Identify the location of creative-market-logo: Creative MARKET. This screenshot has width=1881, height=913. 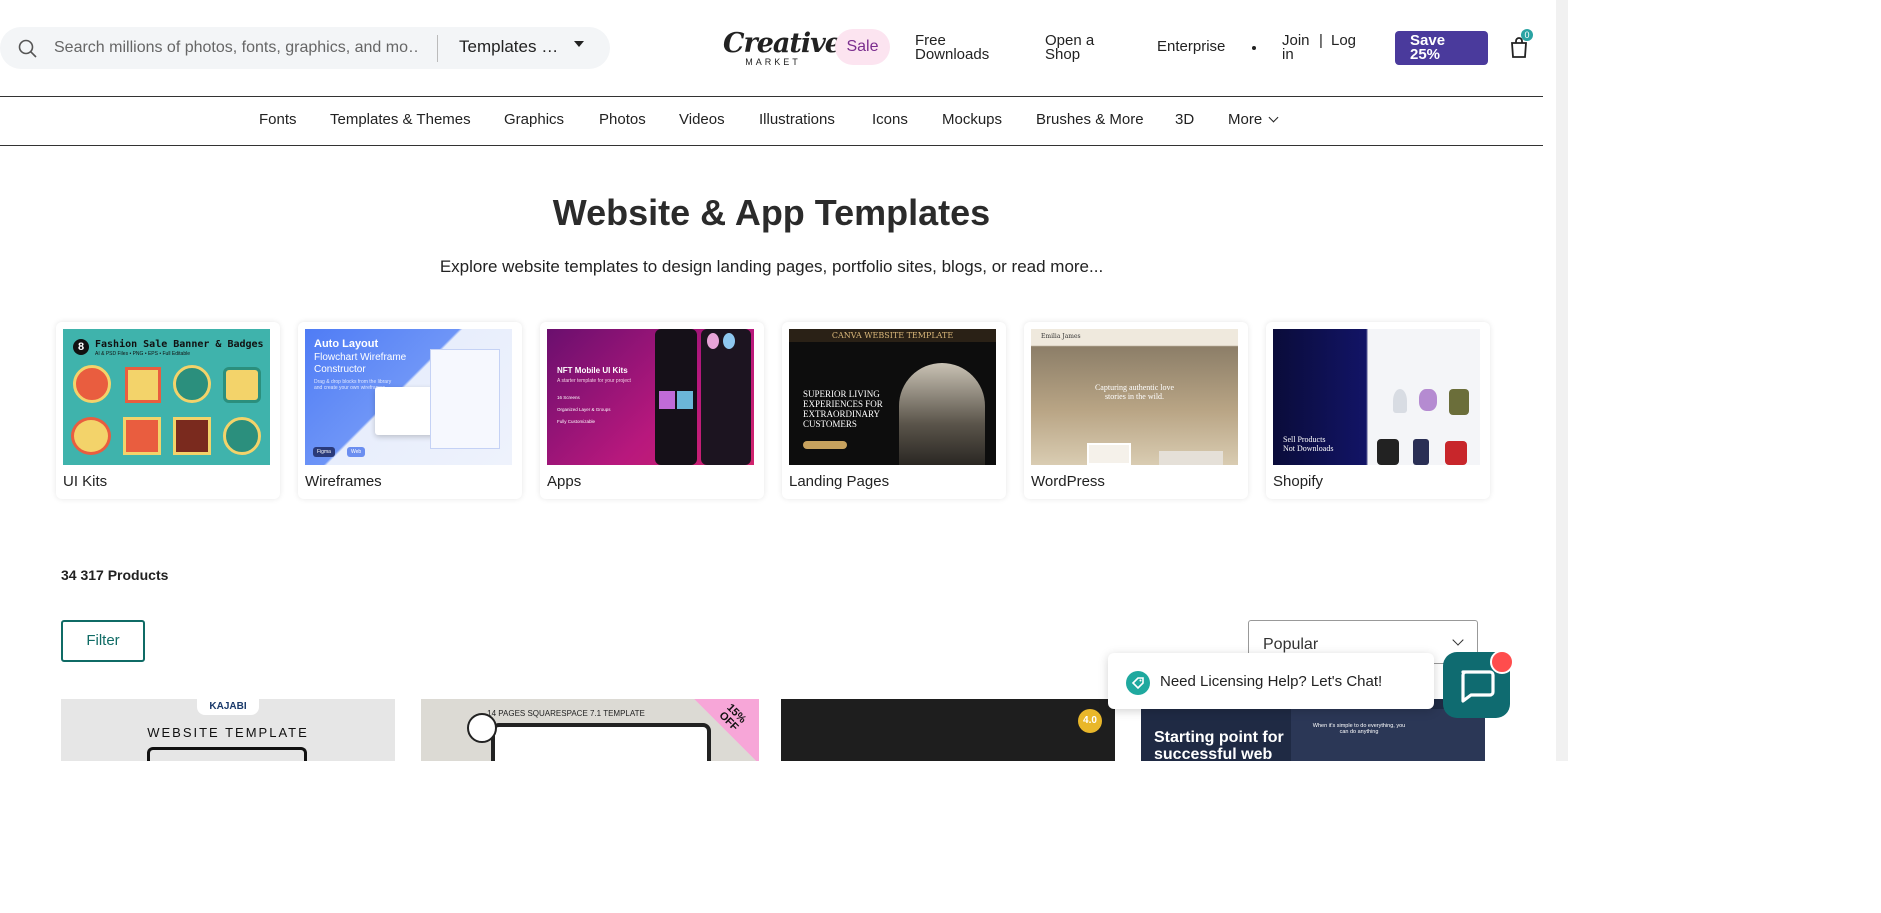
(782, 48).